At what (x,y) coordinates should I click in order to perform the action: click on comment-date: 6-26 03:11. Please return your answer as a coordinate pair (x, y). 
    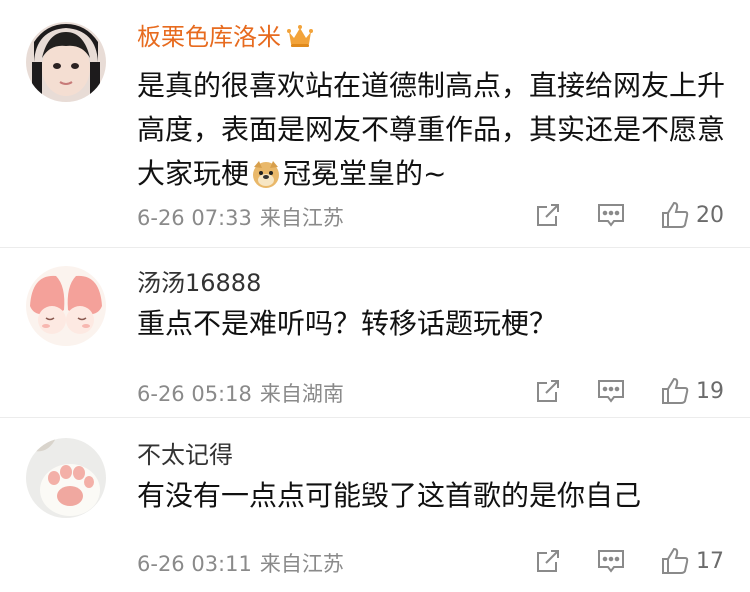
    Looking at the image, I should click on (194, 564).